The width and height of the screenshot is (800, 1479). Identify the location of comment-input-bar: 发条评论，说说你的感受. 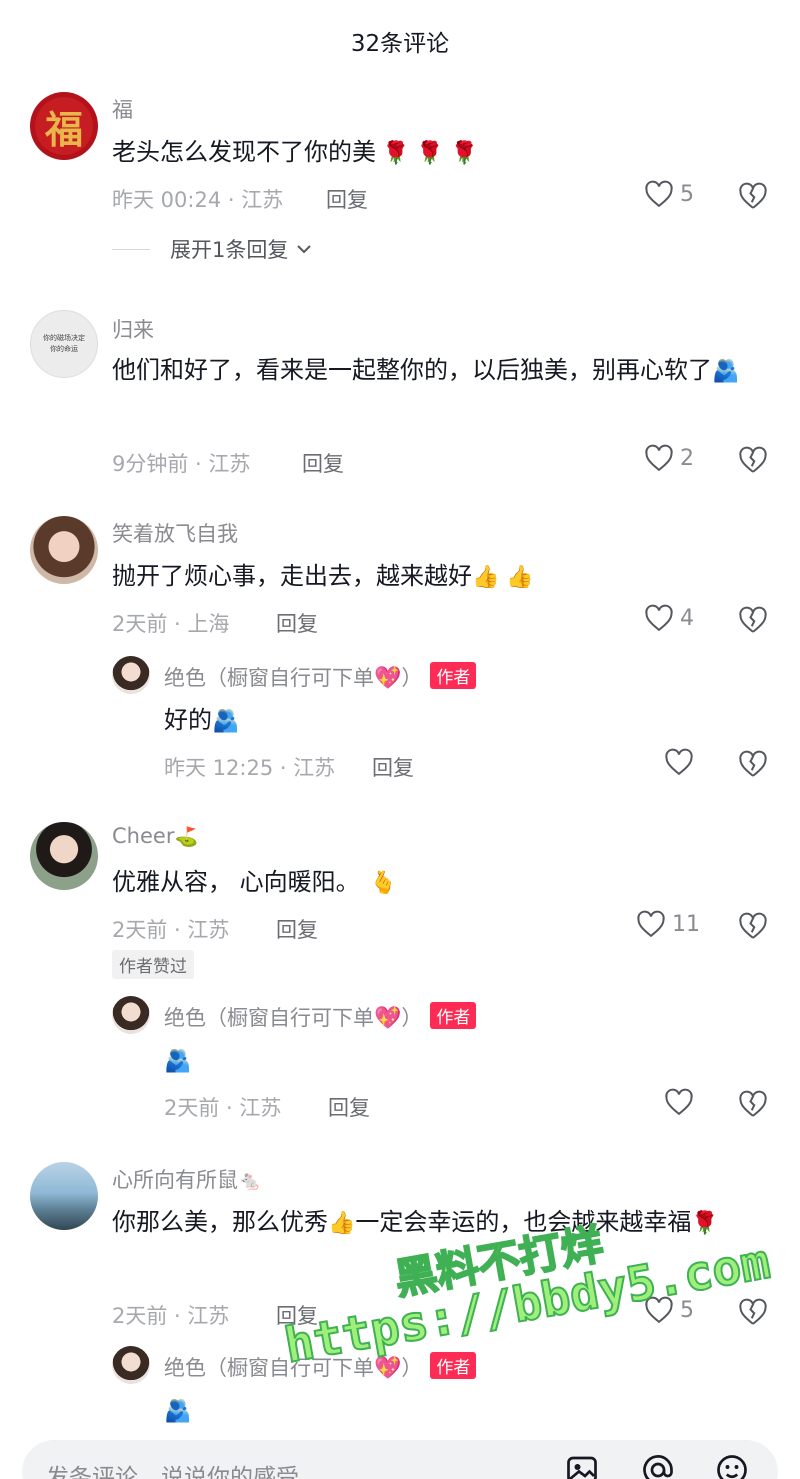
(400, 1454).